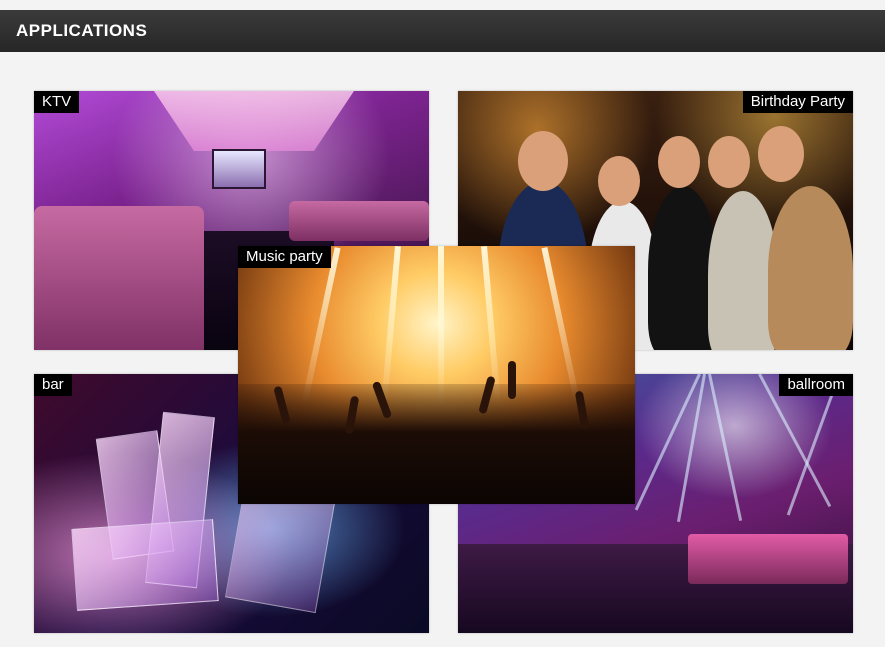 The width and height of the screenshot is (885, 647). Describe the element at coordinates (768, 559) in the screenshot. I see `ballroom-bar-counter` at that location.